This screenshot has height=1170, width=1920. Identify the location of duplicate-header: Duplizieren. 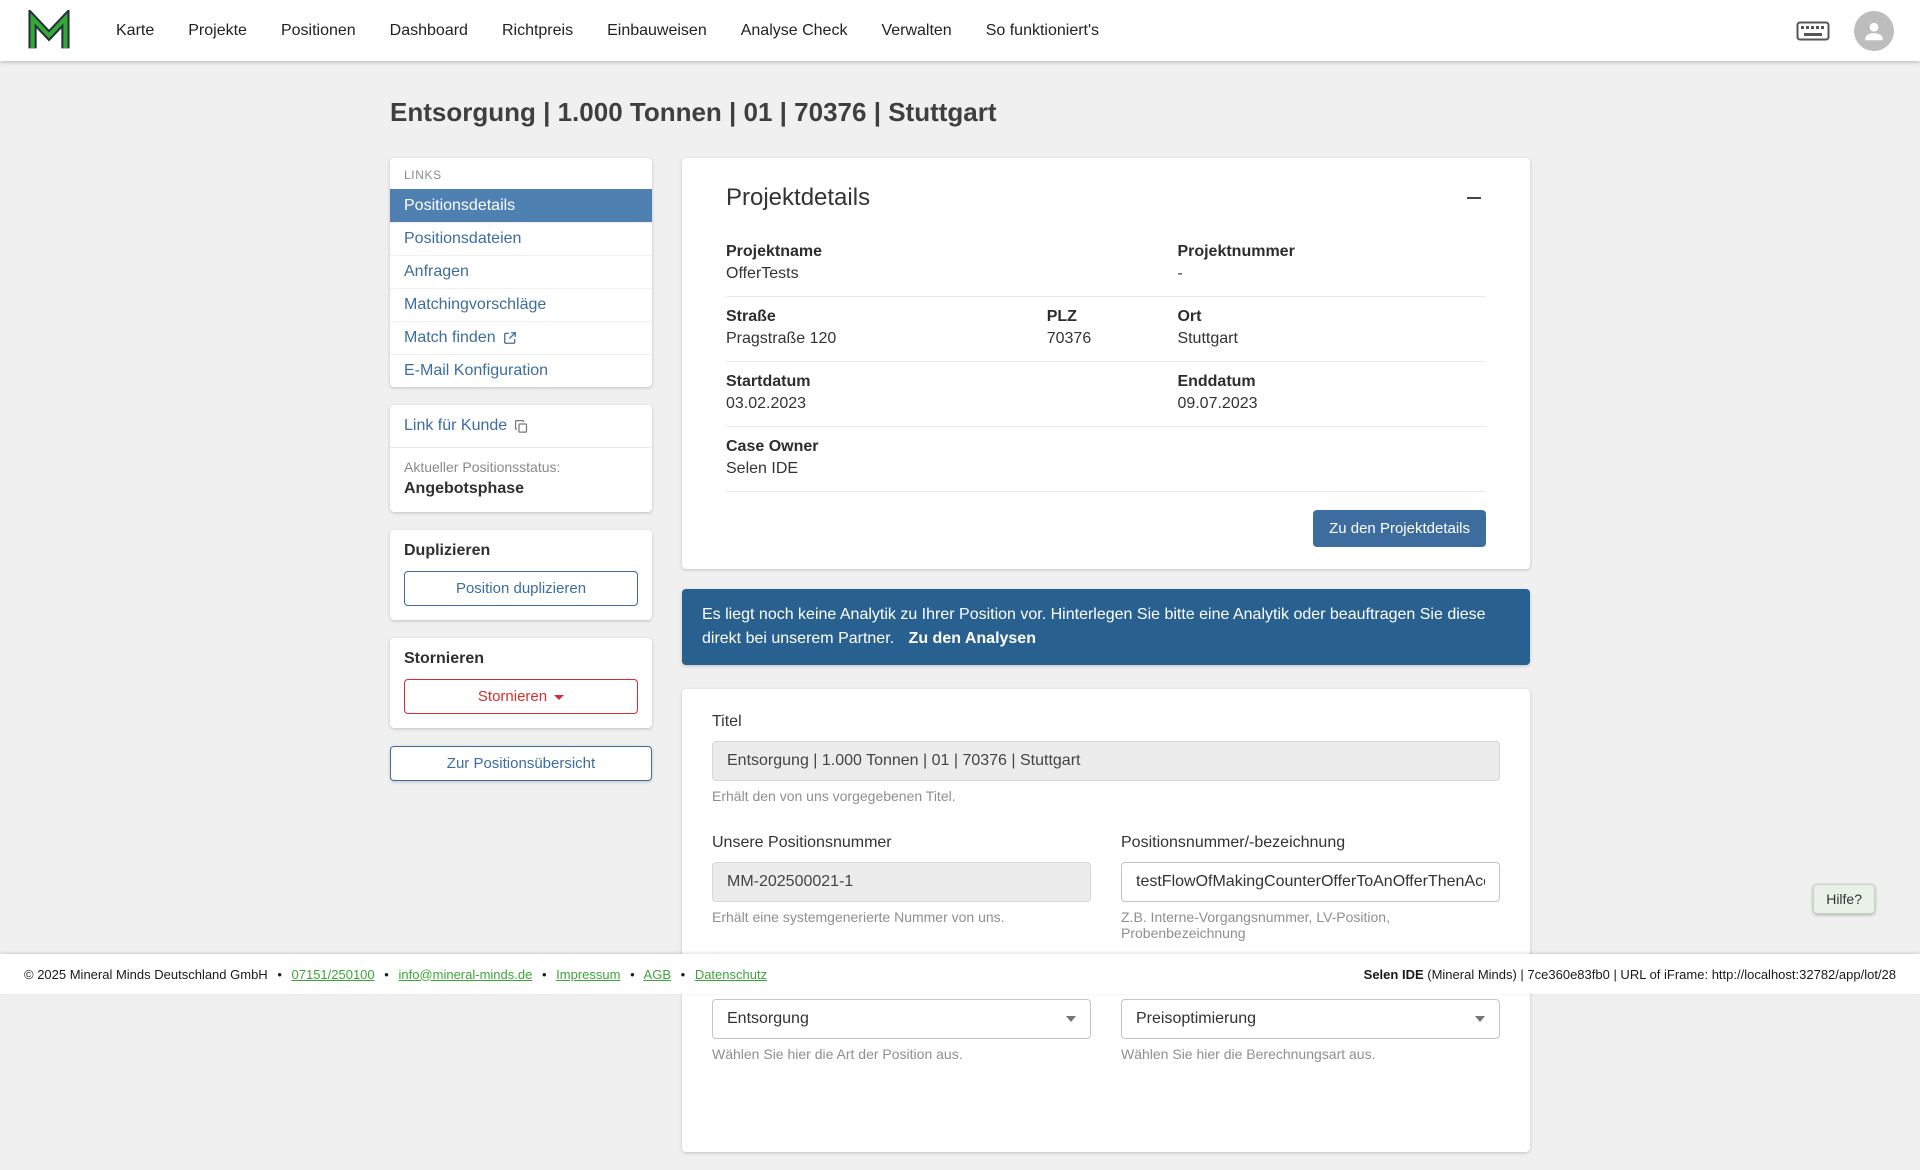
(521, 551).